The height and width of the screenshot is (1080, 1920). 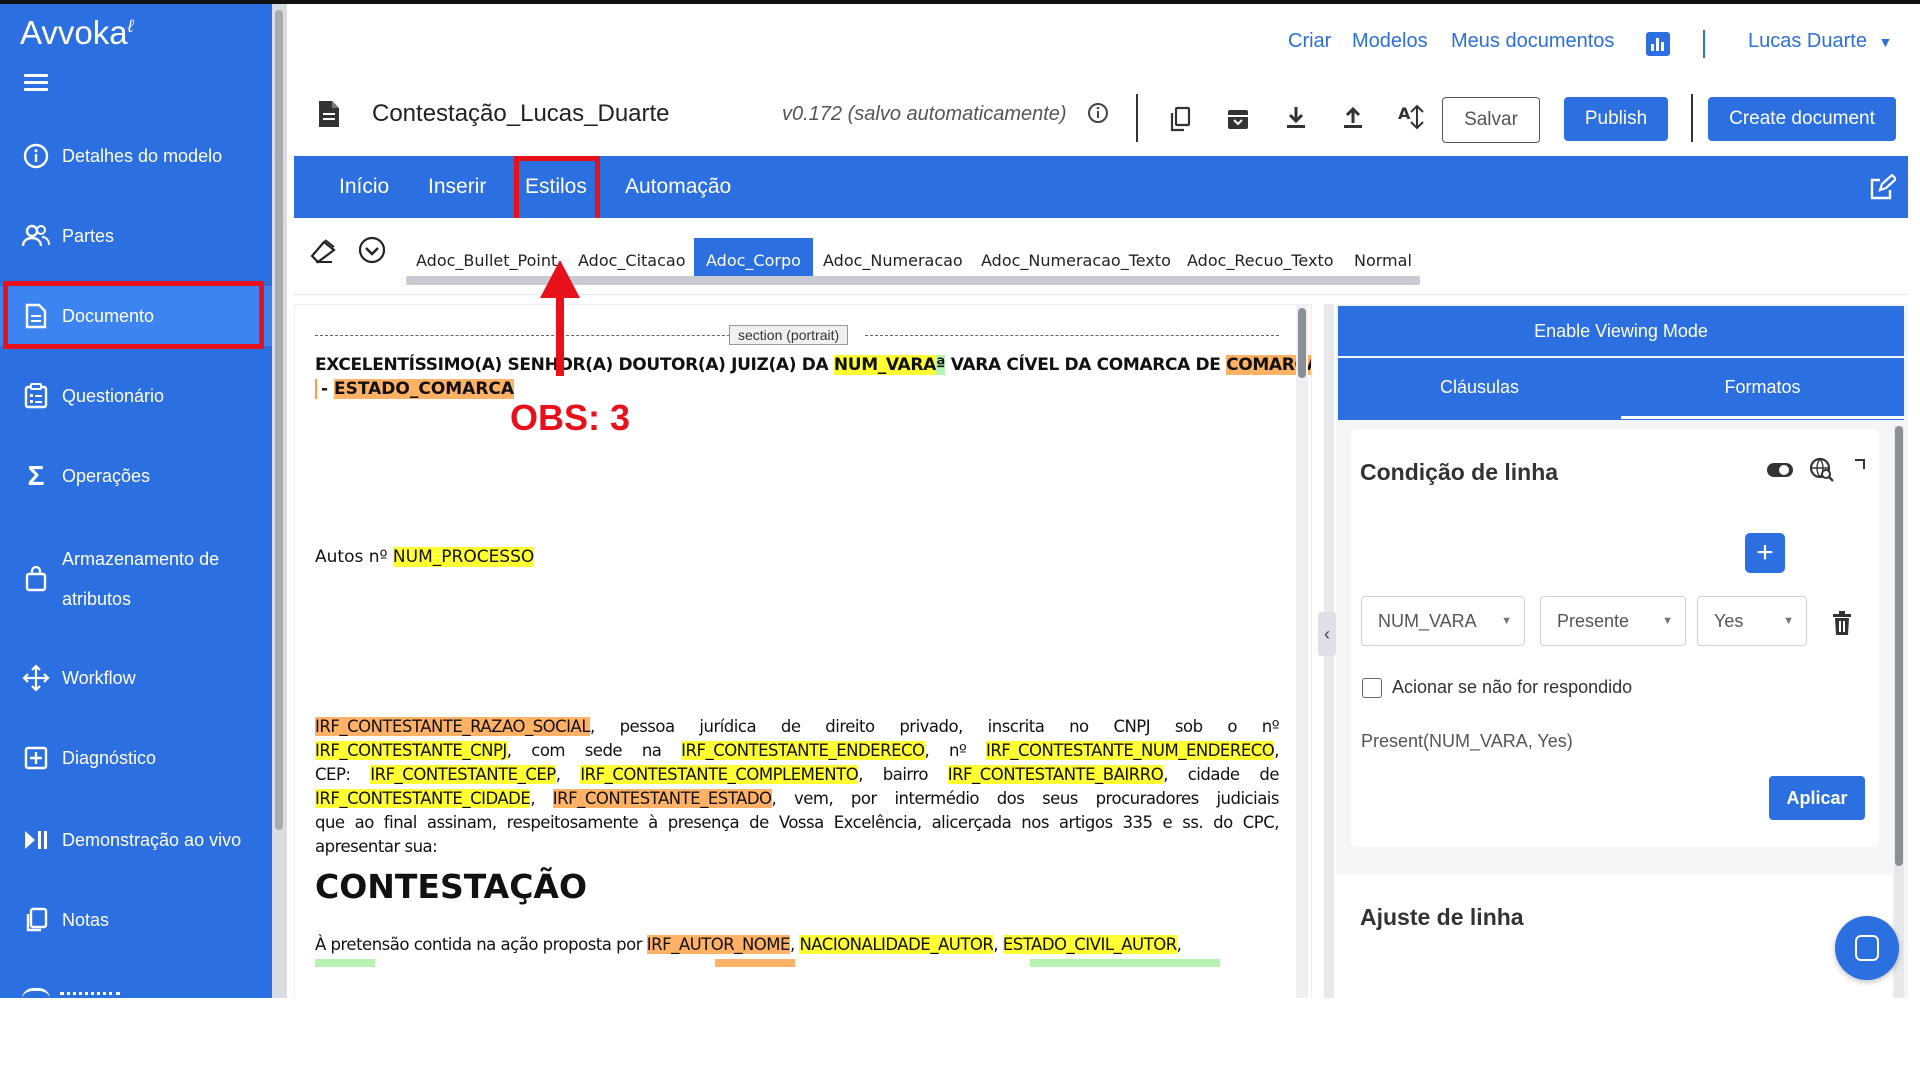 I want to click on sidebar-item-diagnostico: Diagnóstico, so click(x=136, y=758).